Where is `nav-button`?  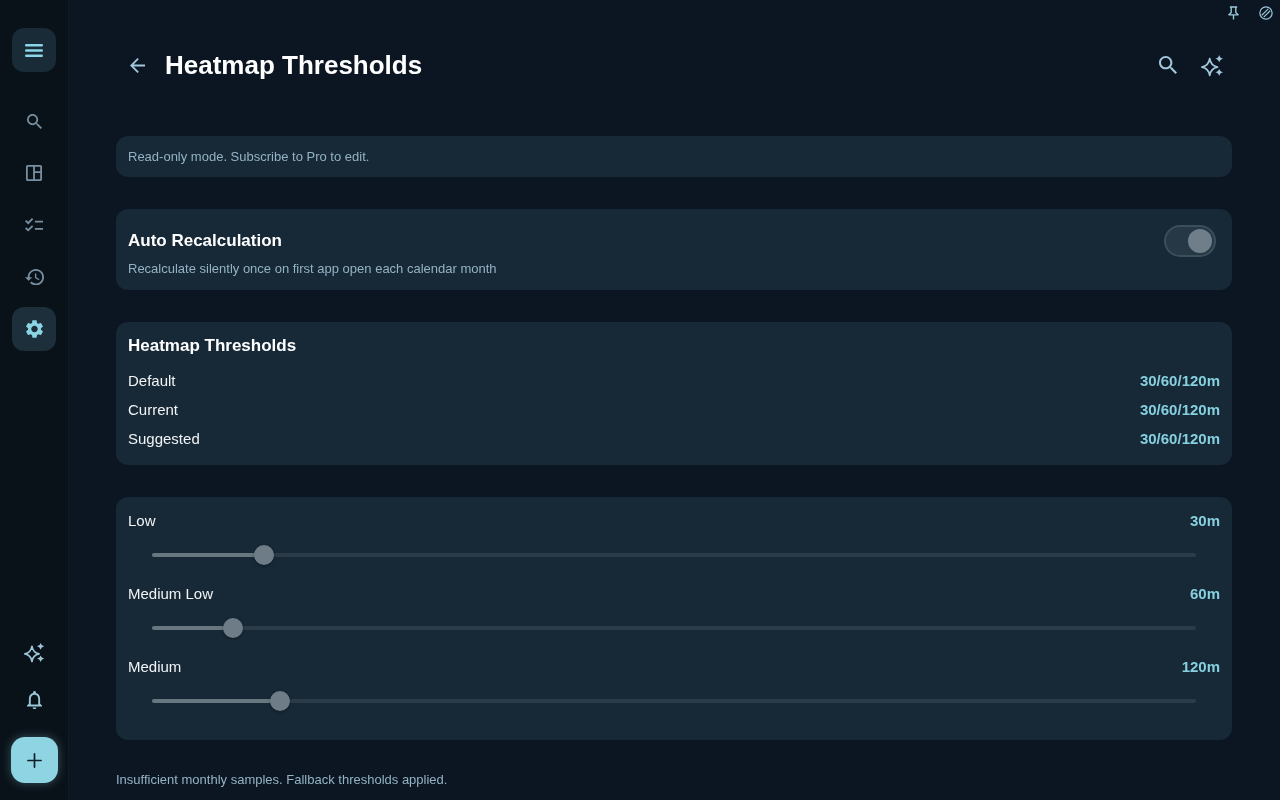
nav-button is located at coordinates (34, 329).